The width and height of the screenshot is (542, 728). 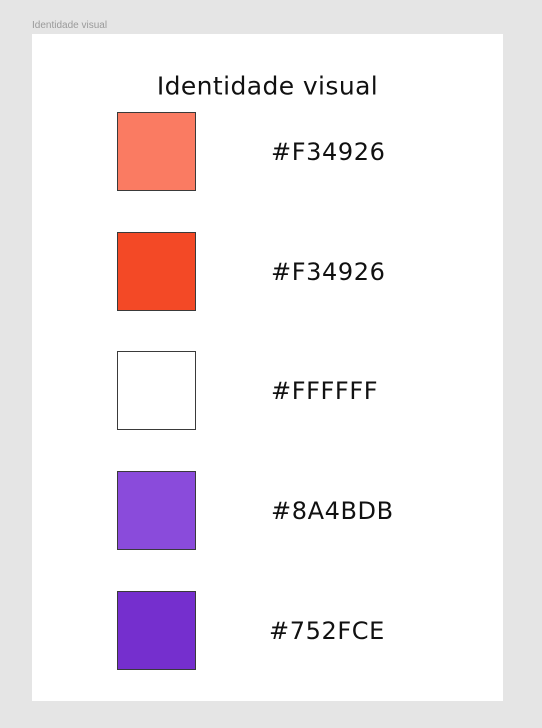 I want to click on hex-code-label: #8A4BDB, so click(x=332, y=511).